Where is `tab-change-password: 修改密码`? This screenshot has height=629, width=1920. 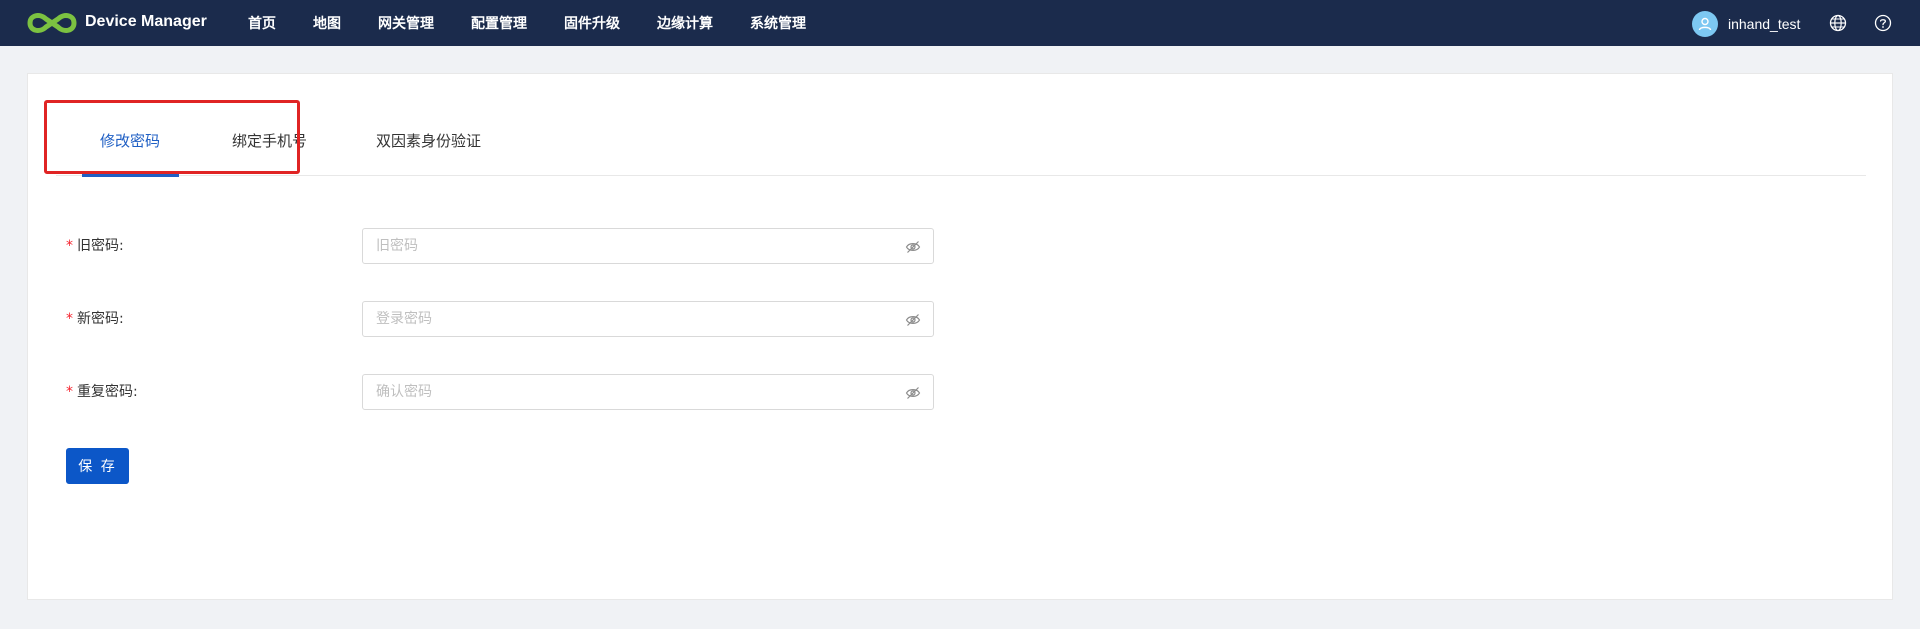 tab-change-password: 修改密码 is located at coordinates (130, 148).